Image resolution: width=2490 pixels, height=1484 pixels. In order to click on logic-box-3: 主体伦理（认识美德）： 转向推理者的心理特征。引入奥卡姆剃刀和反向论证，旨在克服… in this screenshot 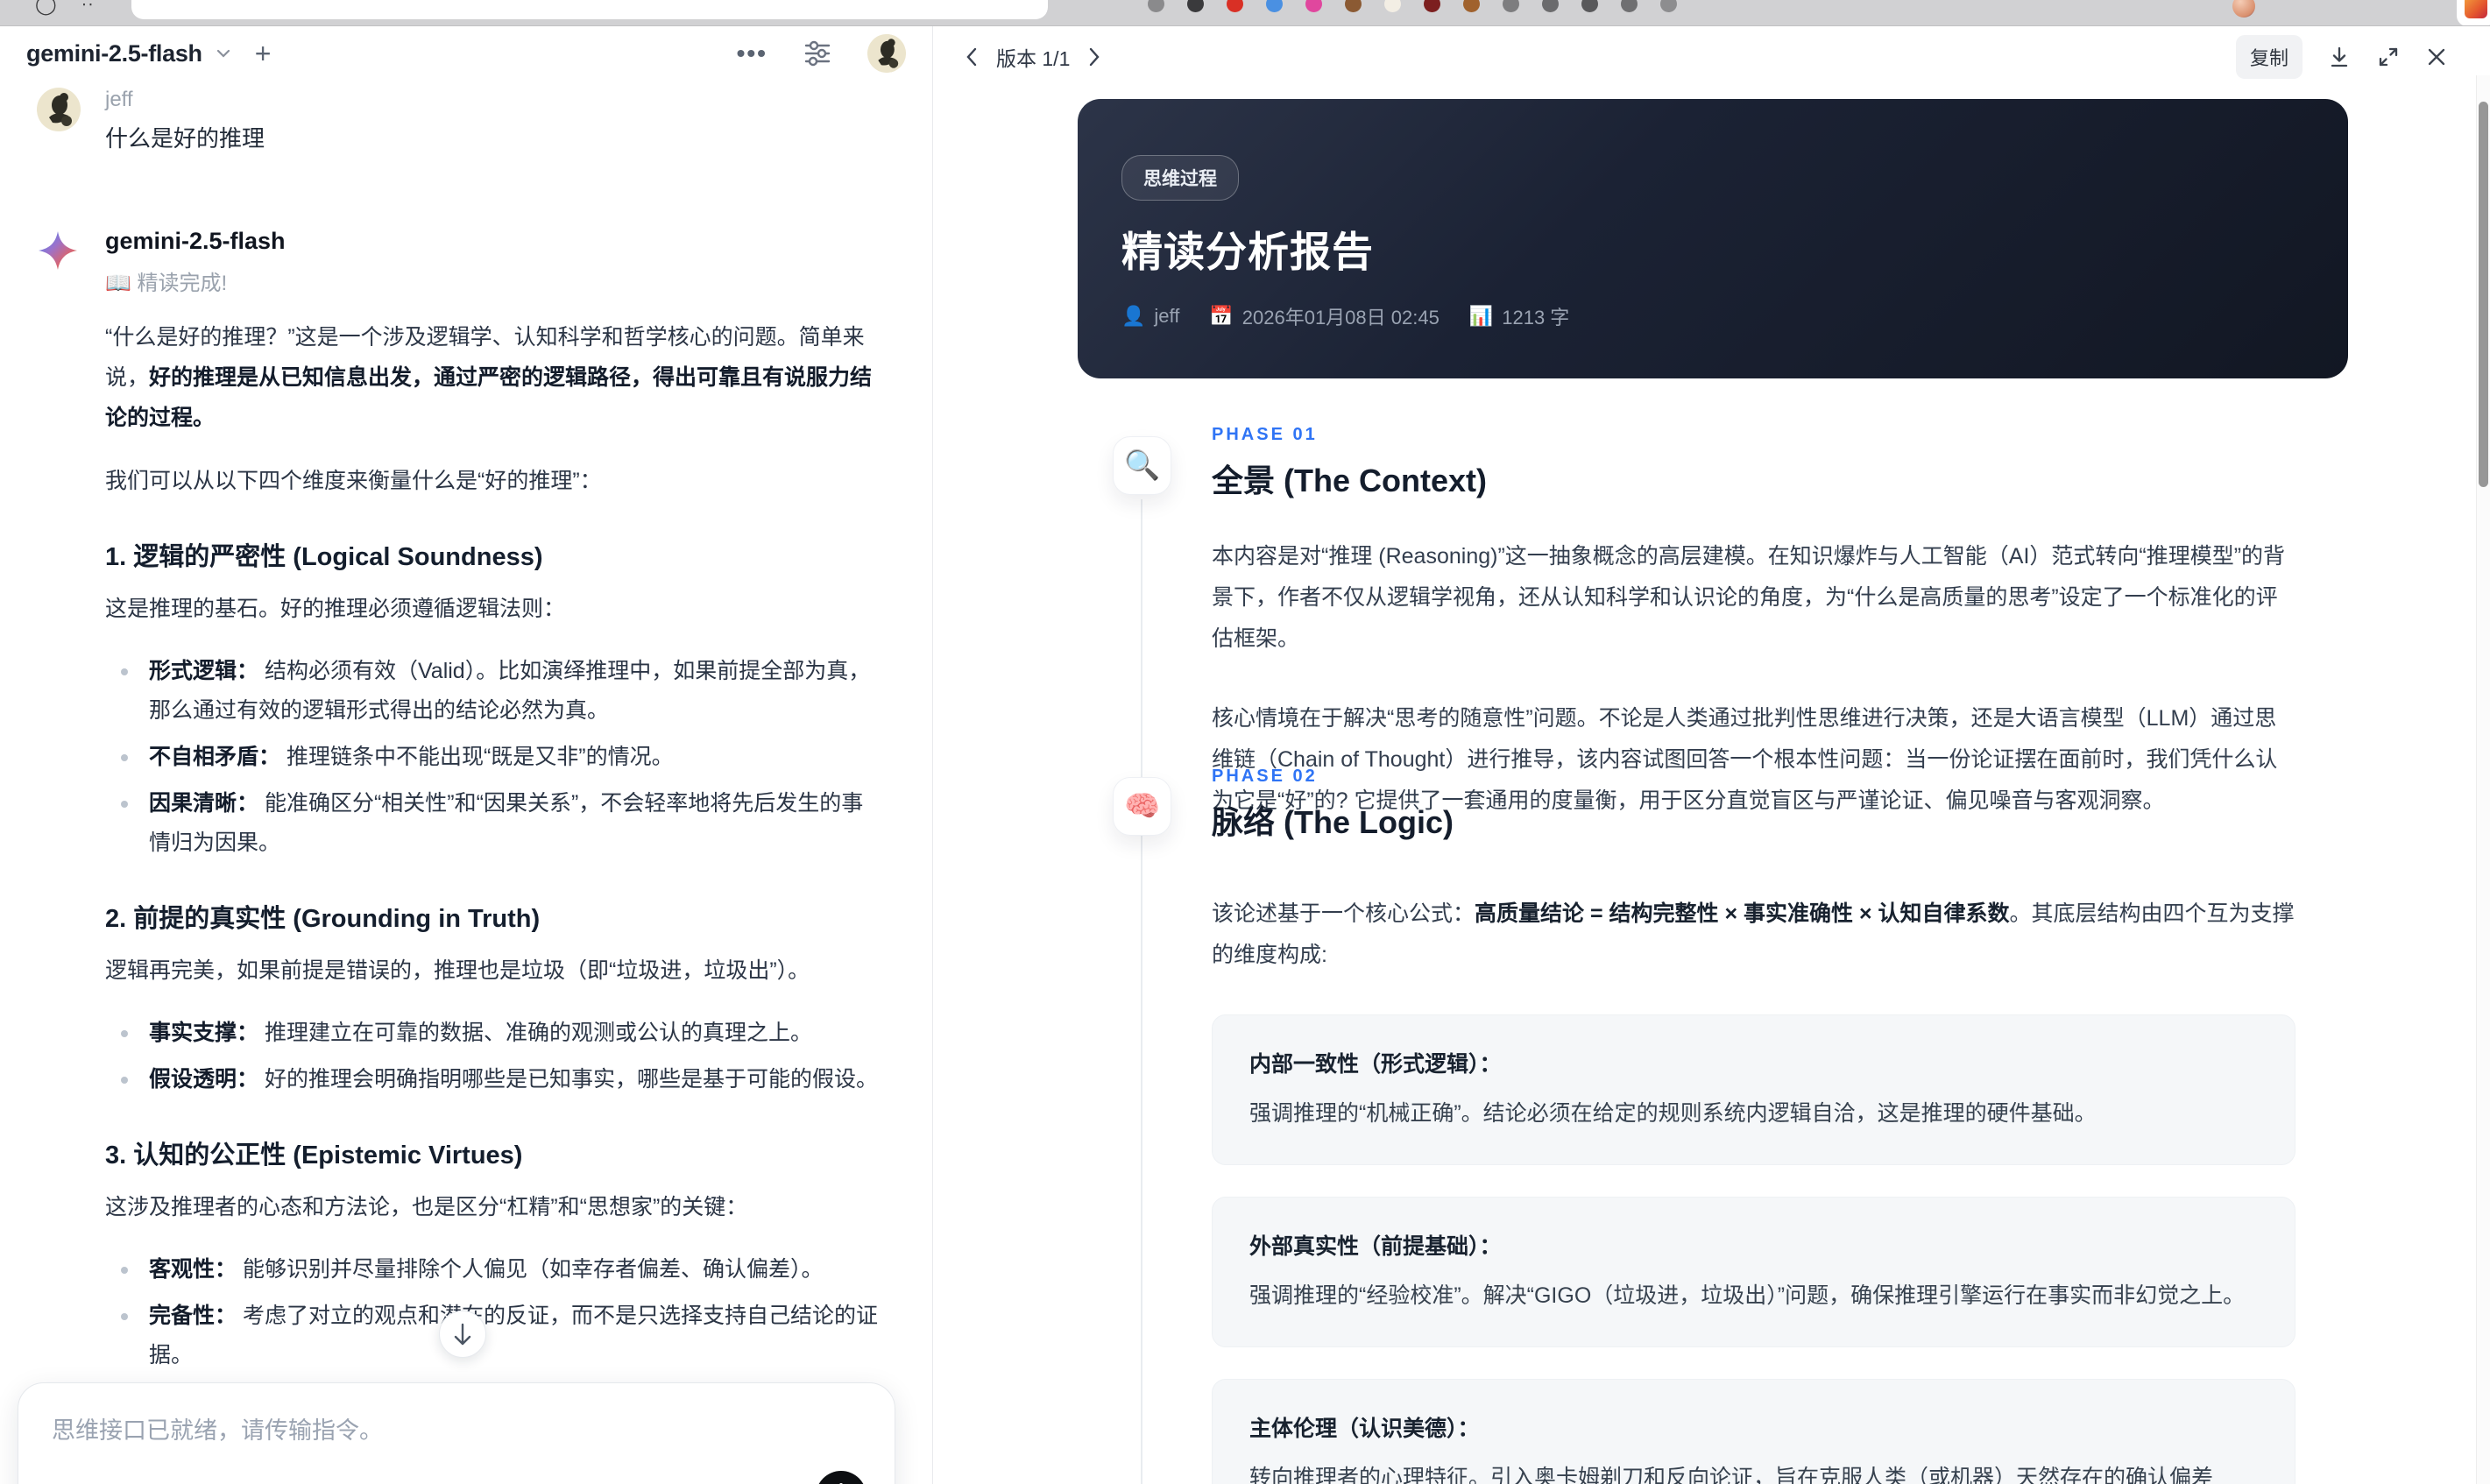, I will do `click(1754, 1432)`.